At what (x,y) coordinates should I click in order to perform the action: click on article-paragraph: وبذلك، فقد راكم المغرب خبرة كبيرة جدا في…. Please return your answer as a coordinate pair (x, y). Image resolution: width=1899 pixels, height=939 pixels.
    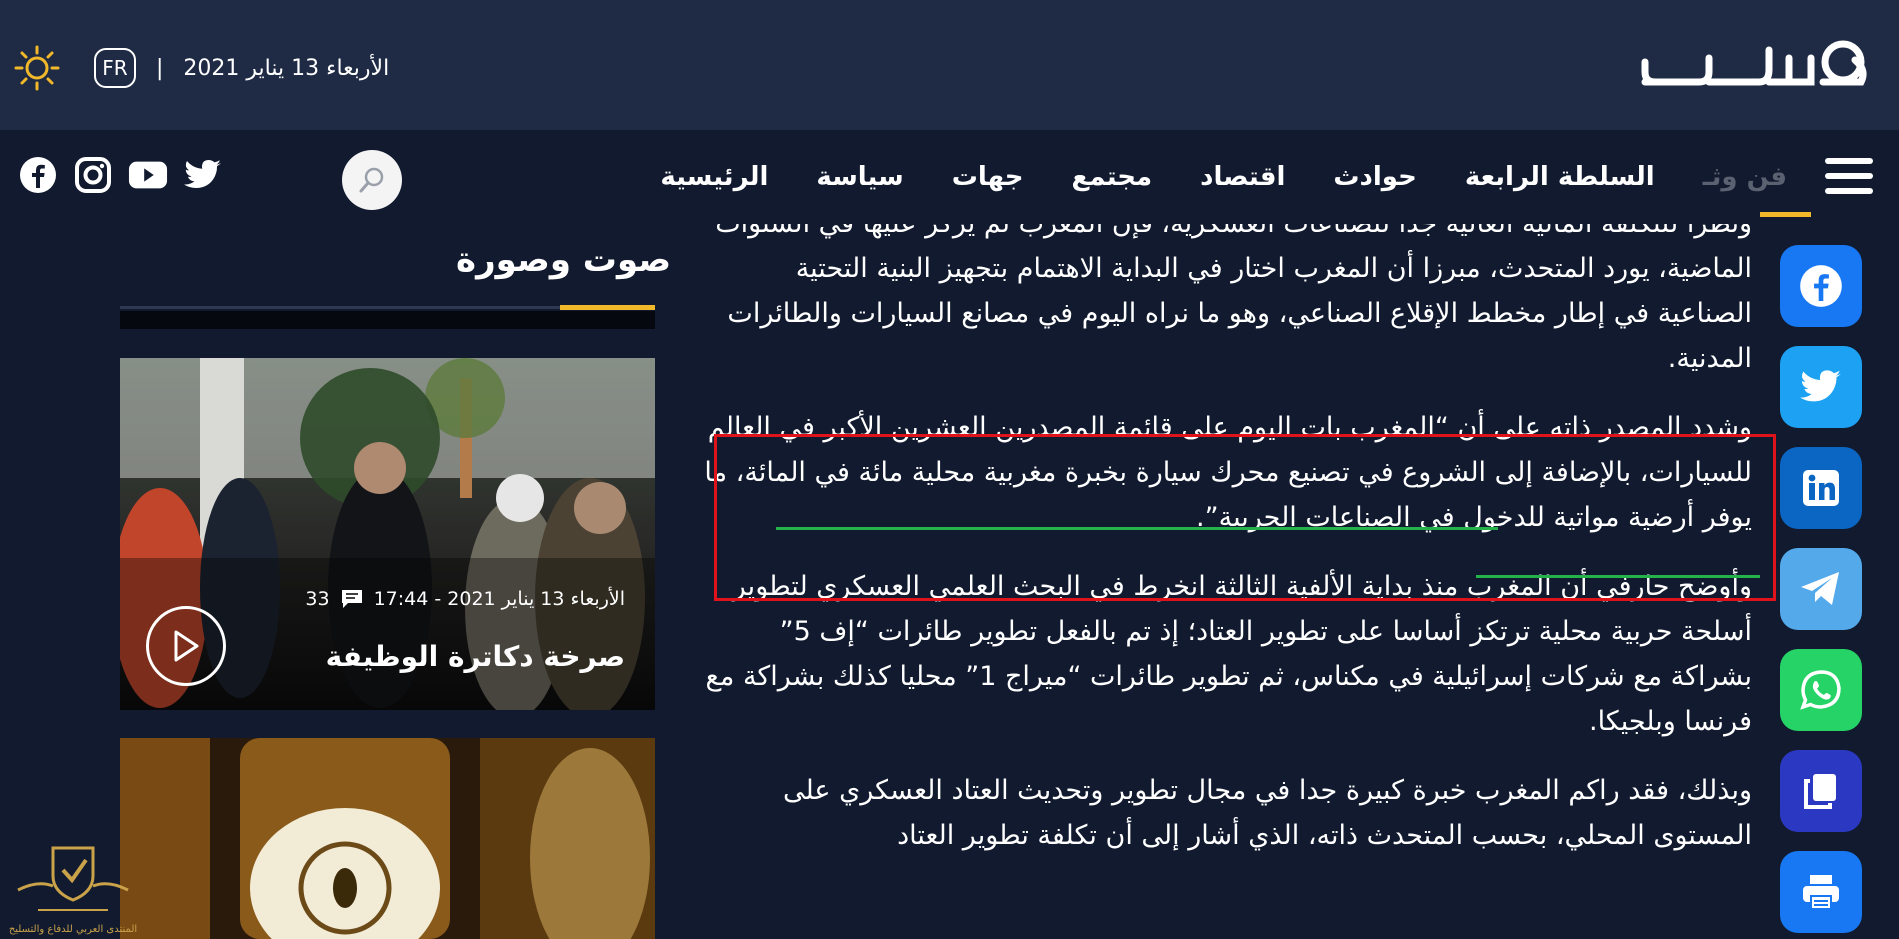
    Looking at the image, I should click on (1267, 813).